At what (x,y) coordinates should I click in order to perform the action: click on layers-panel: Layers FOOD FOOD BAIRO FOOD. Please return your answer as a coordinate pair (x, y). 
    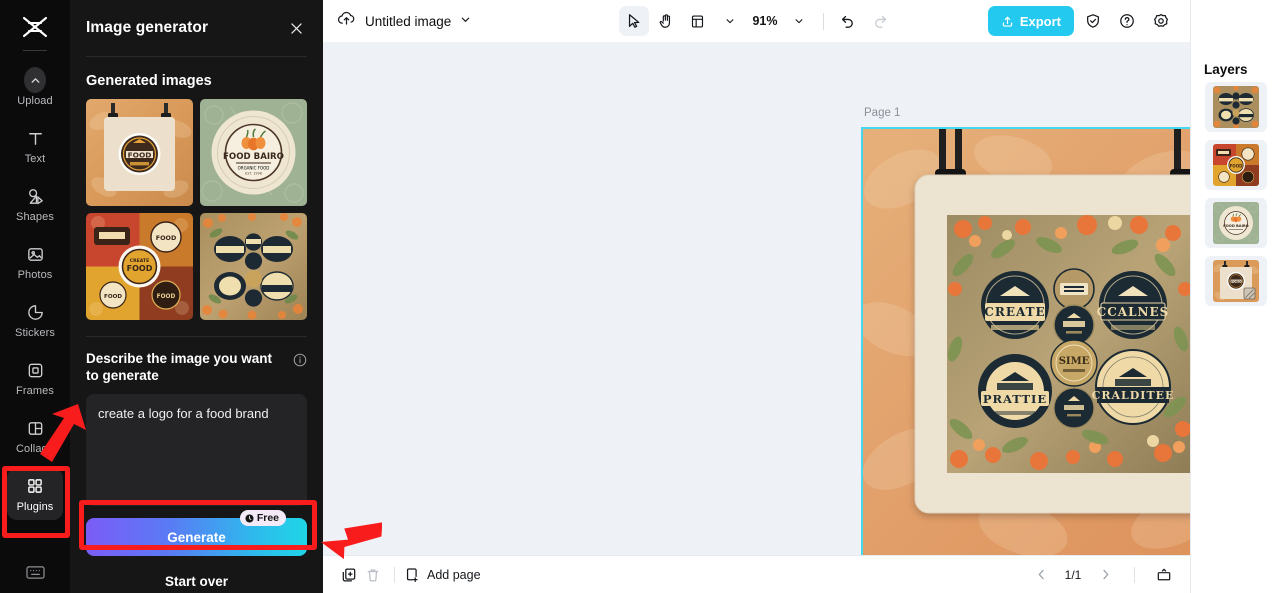
    Looking at the image, I should click on (1235, 296).